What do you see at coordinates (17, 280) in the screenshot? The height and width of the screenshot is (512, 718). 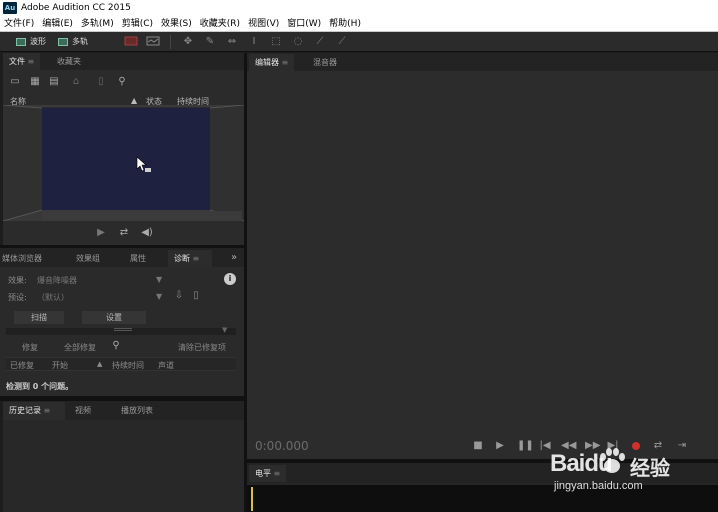 I see `effect-label: 效果:` at bounding box center [17, 280].